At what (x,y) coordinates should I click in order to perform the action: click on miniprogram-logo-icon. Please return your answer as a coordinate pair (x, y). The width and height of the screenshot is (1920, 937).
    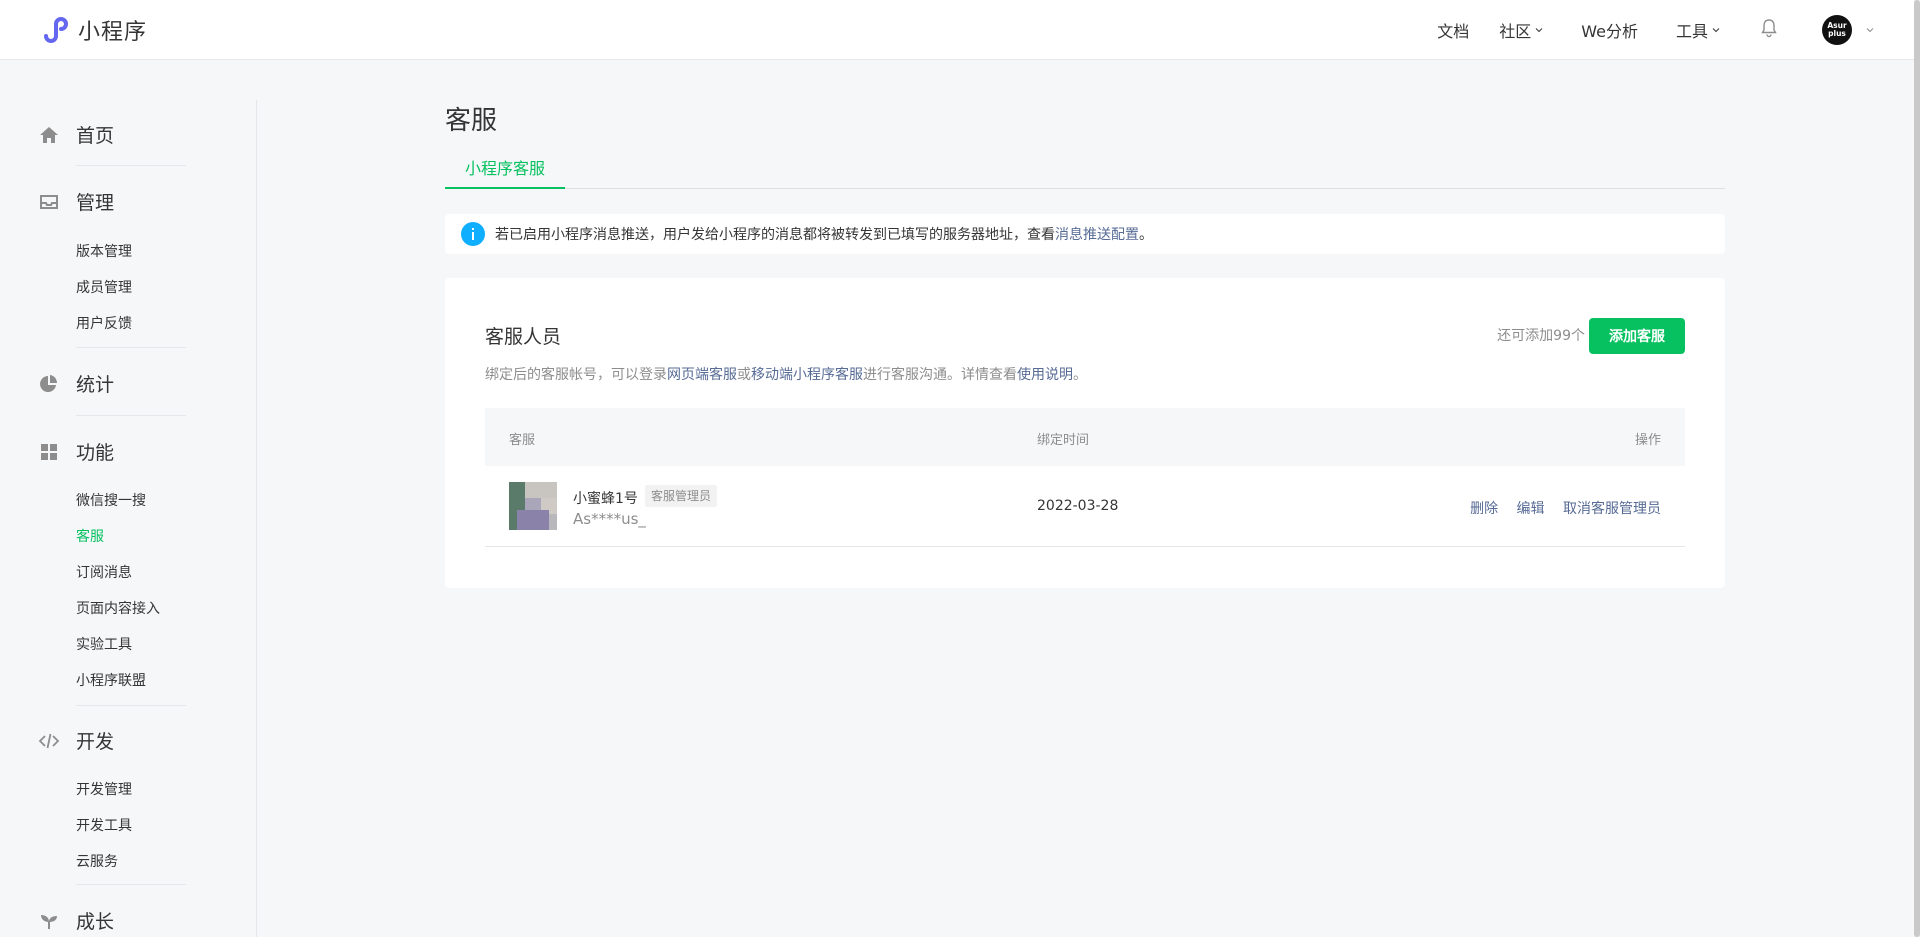
    Looking at the image, I should click on (56, 30).